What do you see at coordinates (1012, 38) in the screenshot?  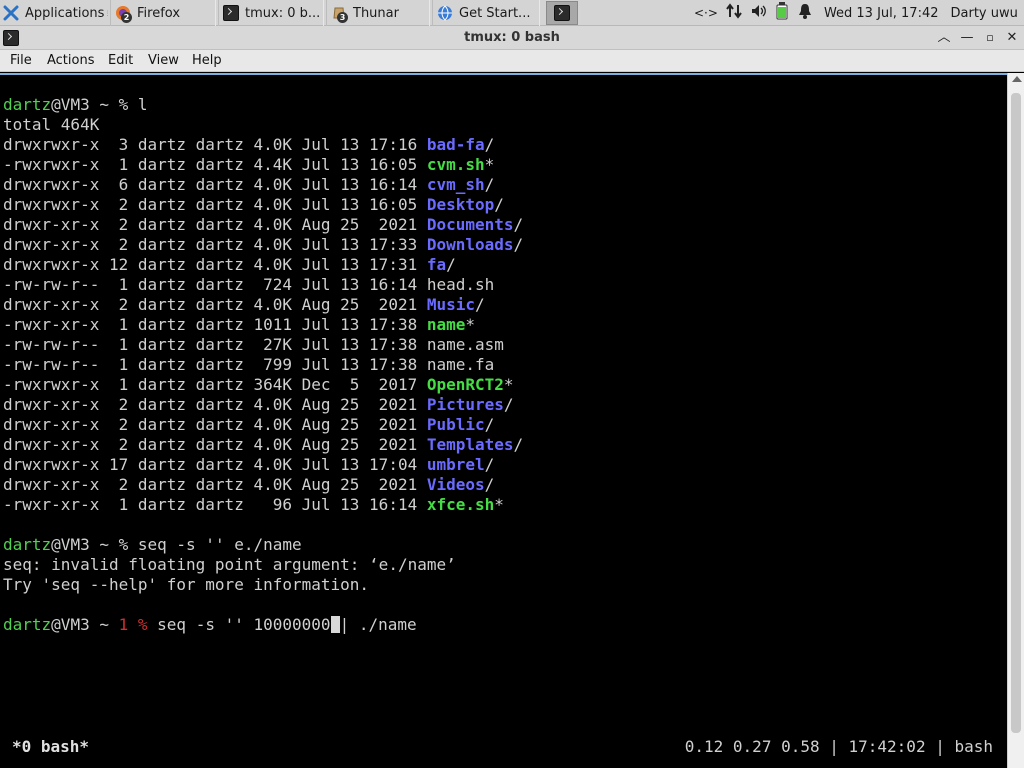 I see `close-icon: ✕` at bounding box center [1012, 38].